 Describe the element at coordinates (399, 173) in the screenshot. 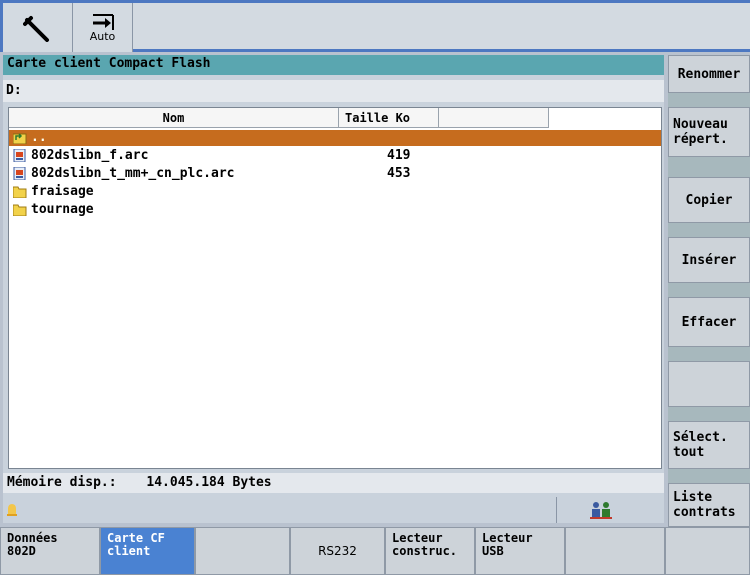

I see `file-size: 453` at that location.